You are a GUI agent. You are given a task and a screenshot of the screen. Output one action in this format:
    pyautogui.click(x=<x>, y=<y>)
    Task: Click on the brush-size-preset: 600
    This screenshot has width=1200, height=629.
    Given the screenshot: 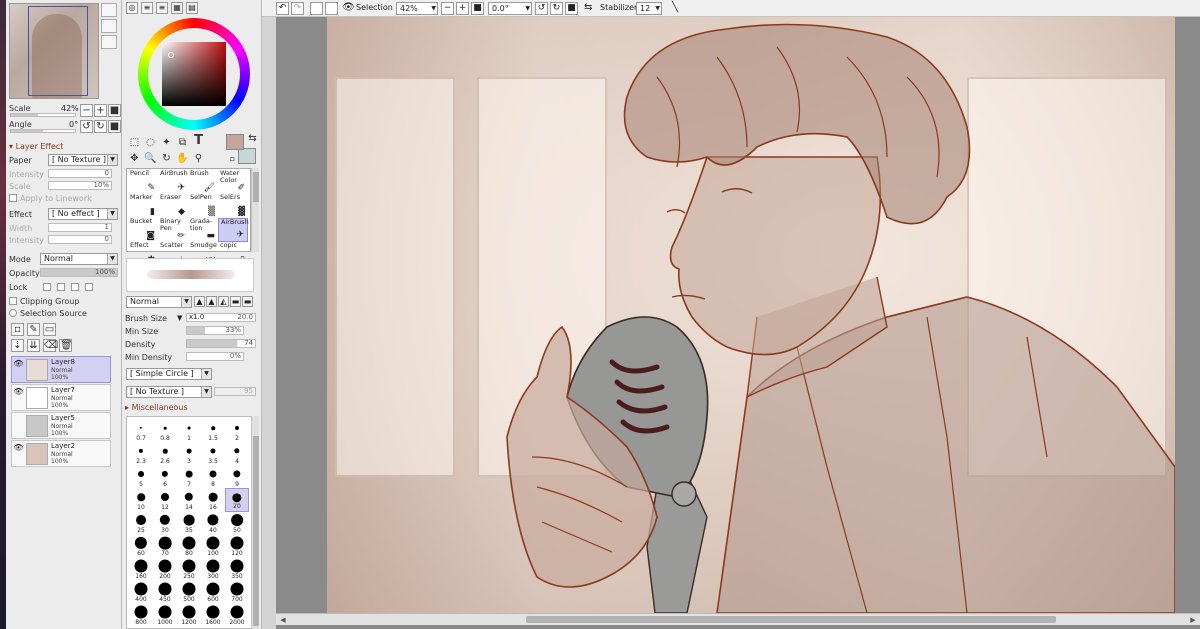 What is the action you would take?
    pyautogui.click(x=213, y=592)
    